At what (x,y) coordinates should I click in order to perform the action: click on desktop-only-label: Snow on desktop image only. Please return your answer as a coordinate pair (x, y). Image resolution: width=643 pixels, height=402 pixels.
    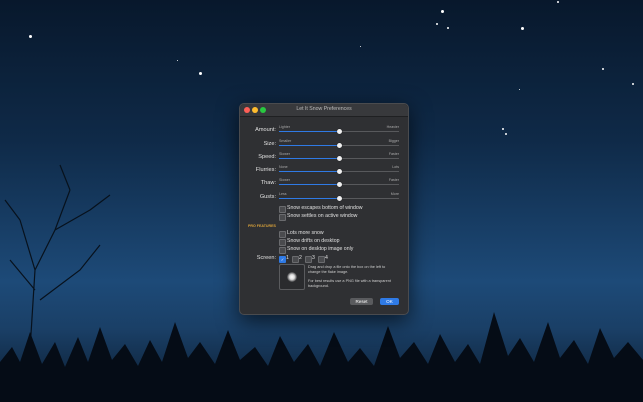
    Looking at the image, I should click on (320, 249).